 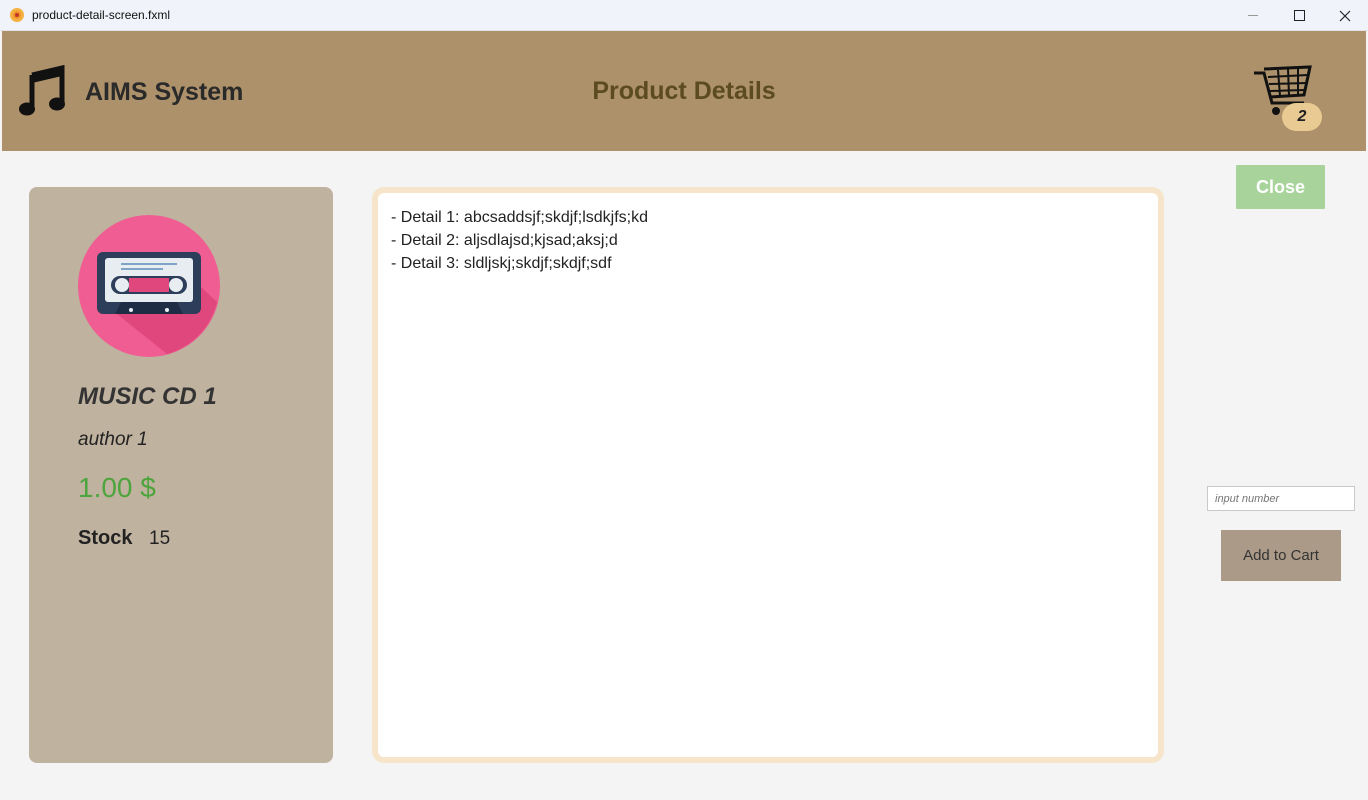 I want to click on add-to-cart-button: Add to Cart, so click(x=1281, y=555).